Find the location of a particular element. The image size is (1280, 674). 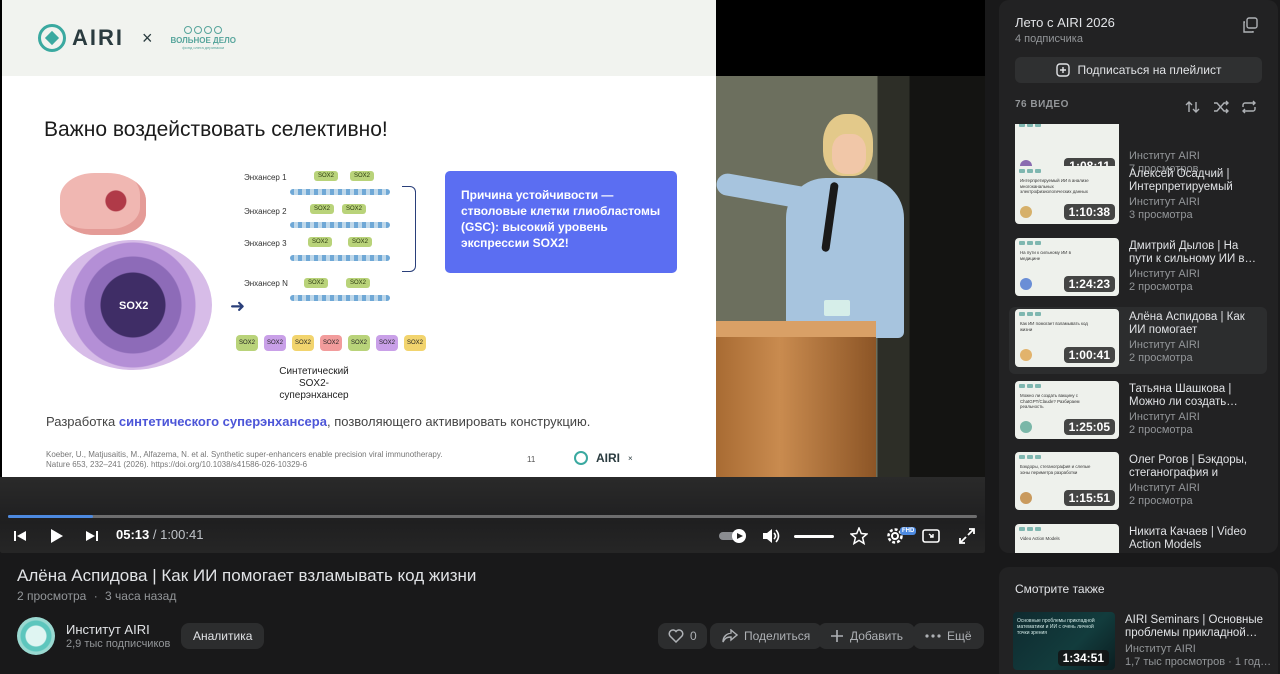

playlist-item-duration: 1:00:41 is located at coordinates (1089, 355).